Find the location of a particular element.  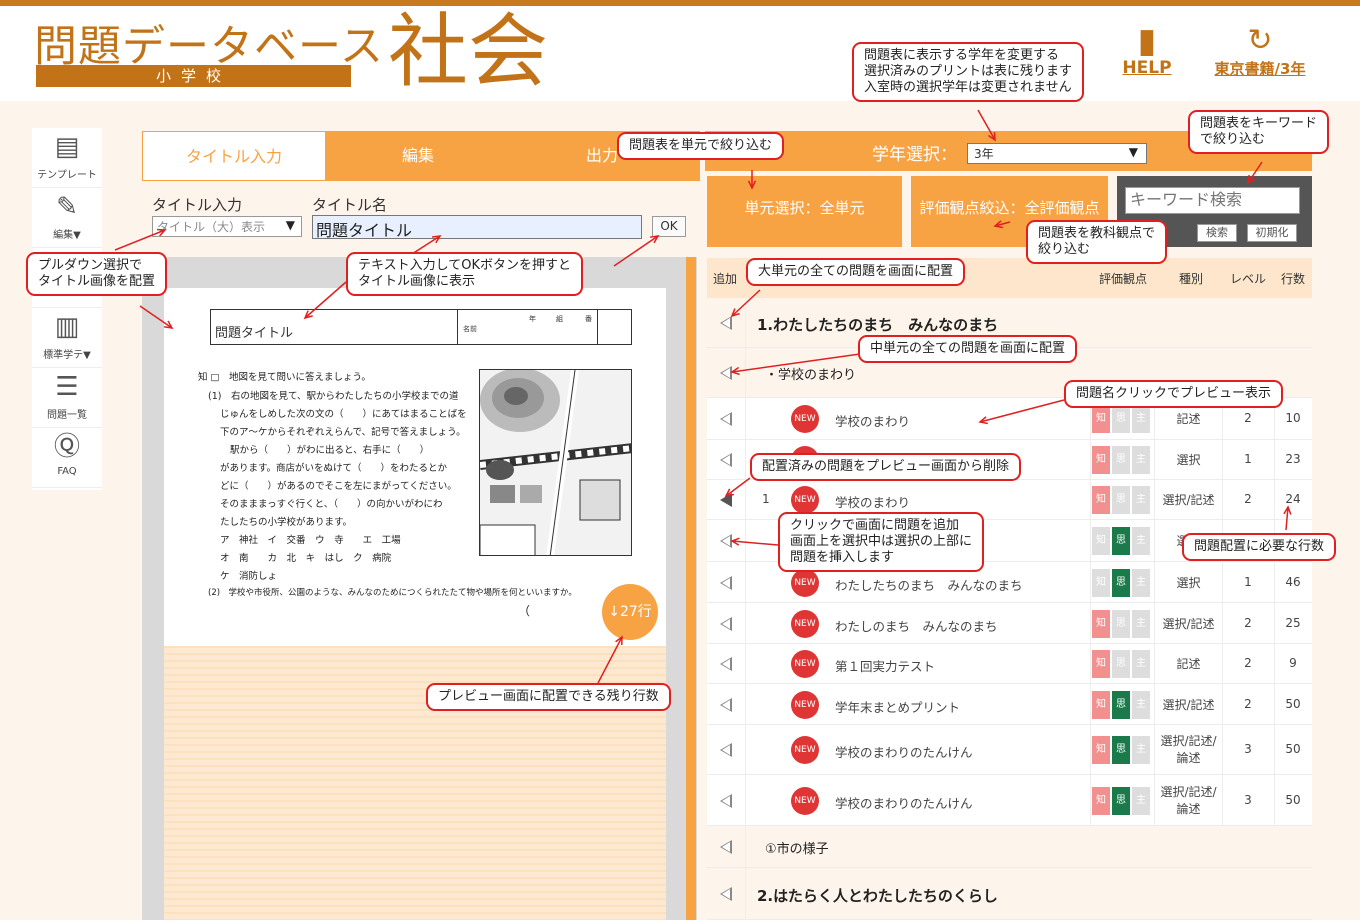

grade-select-value: 3年 is located at coordinates (984, 154).